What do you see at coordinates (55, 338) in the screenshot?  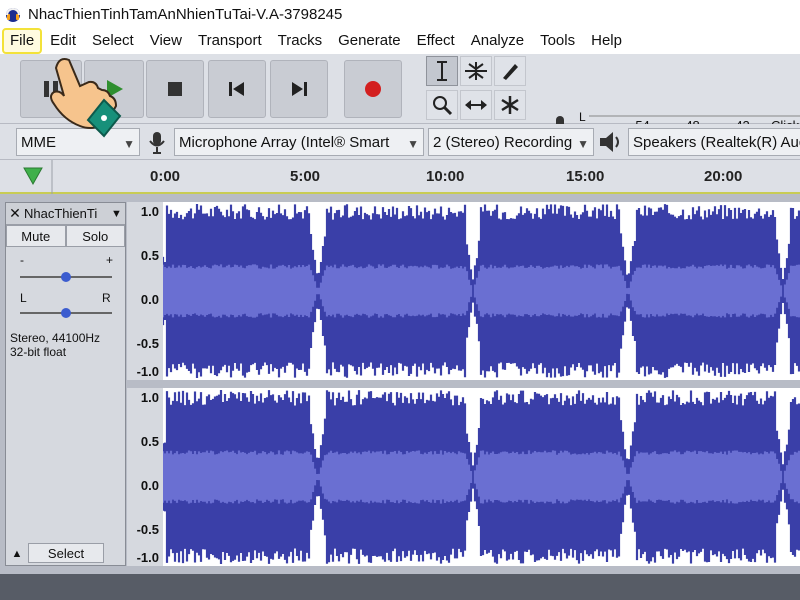 I see `track-format: Stereo, 44100Hz` at bounding box center [55, 338].